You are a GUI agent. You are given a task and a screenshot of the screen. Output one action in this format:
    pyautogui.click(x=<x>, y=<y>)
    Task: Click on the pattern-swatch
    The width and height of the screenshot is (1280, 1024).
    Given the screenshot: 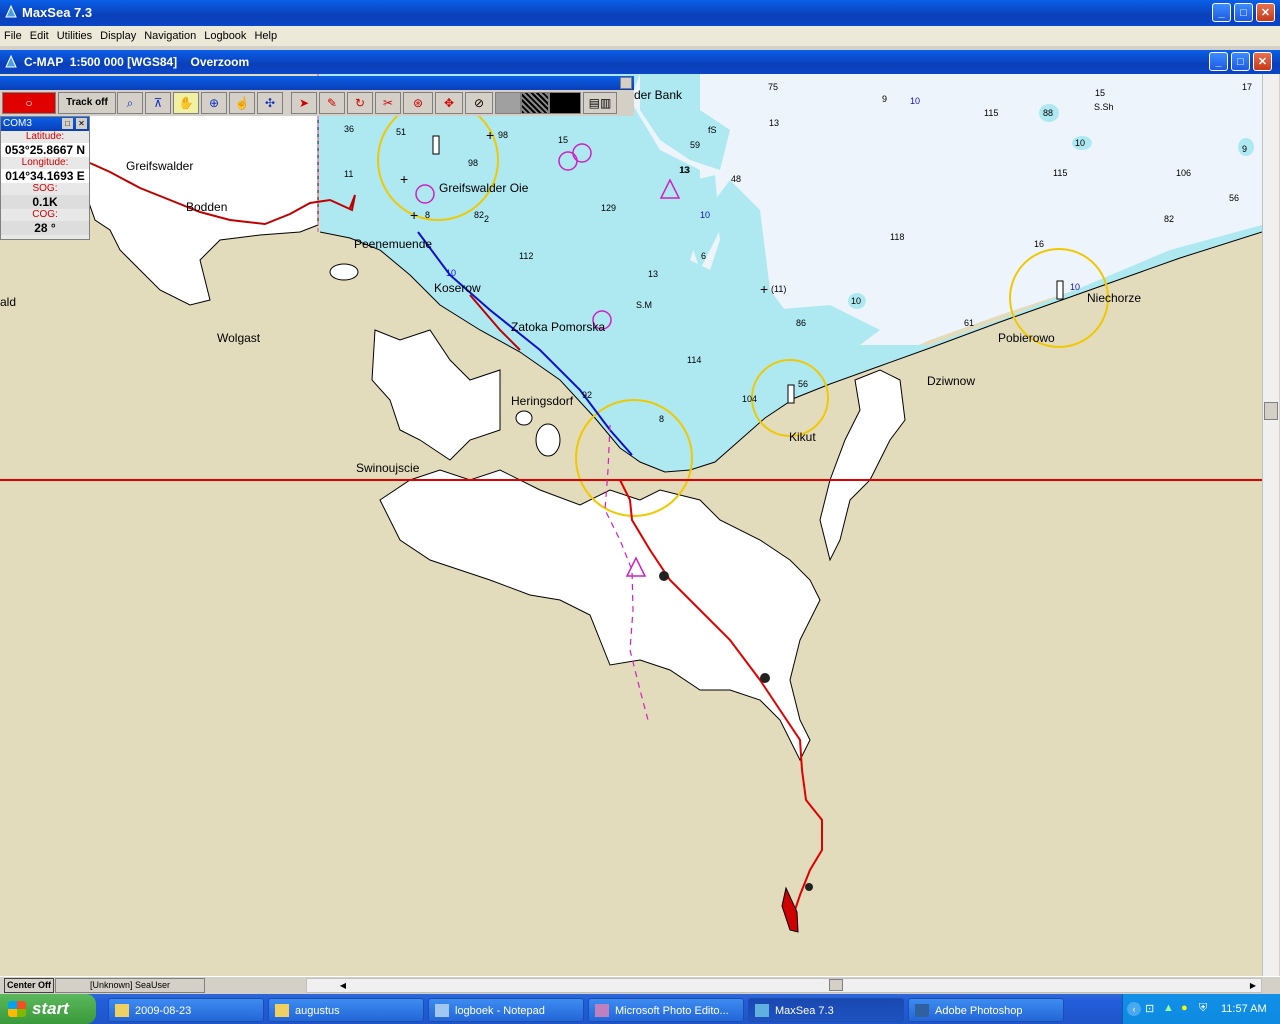 What is the action you would take?
    pyautogui.click(x=535, y=103)
    